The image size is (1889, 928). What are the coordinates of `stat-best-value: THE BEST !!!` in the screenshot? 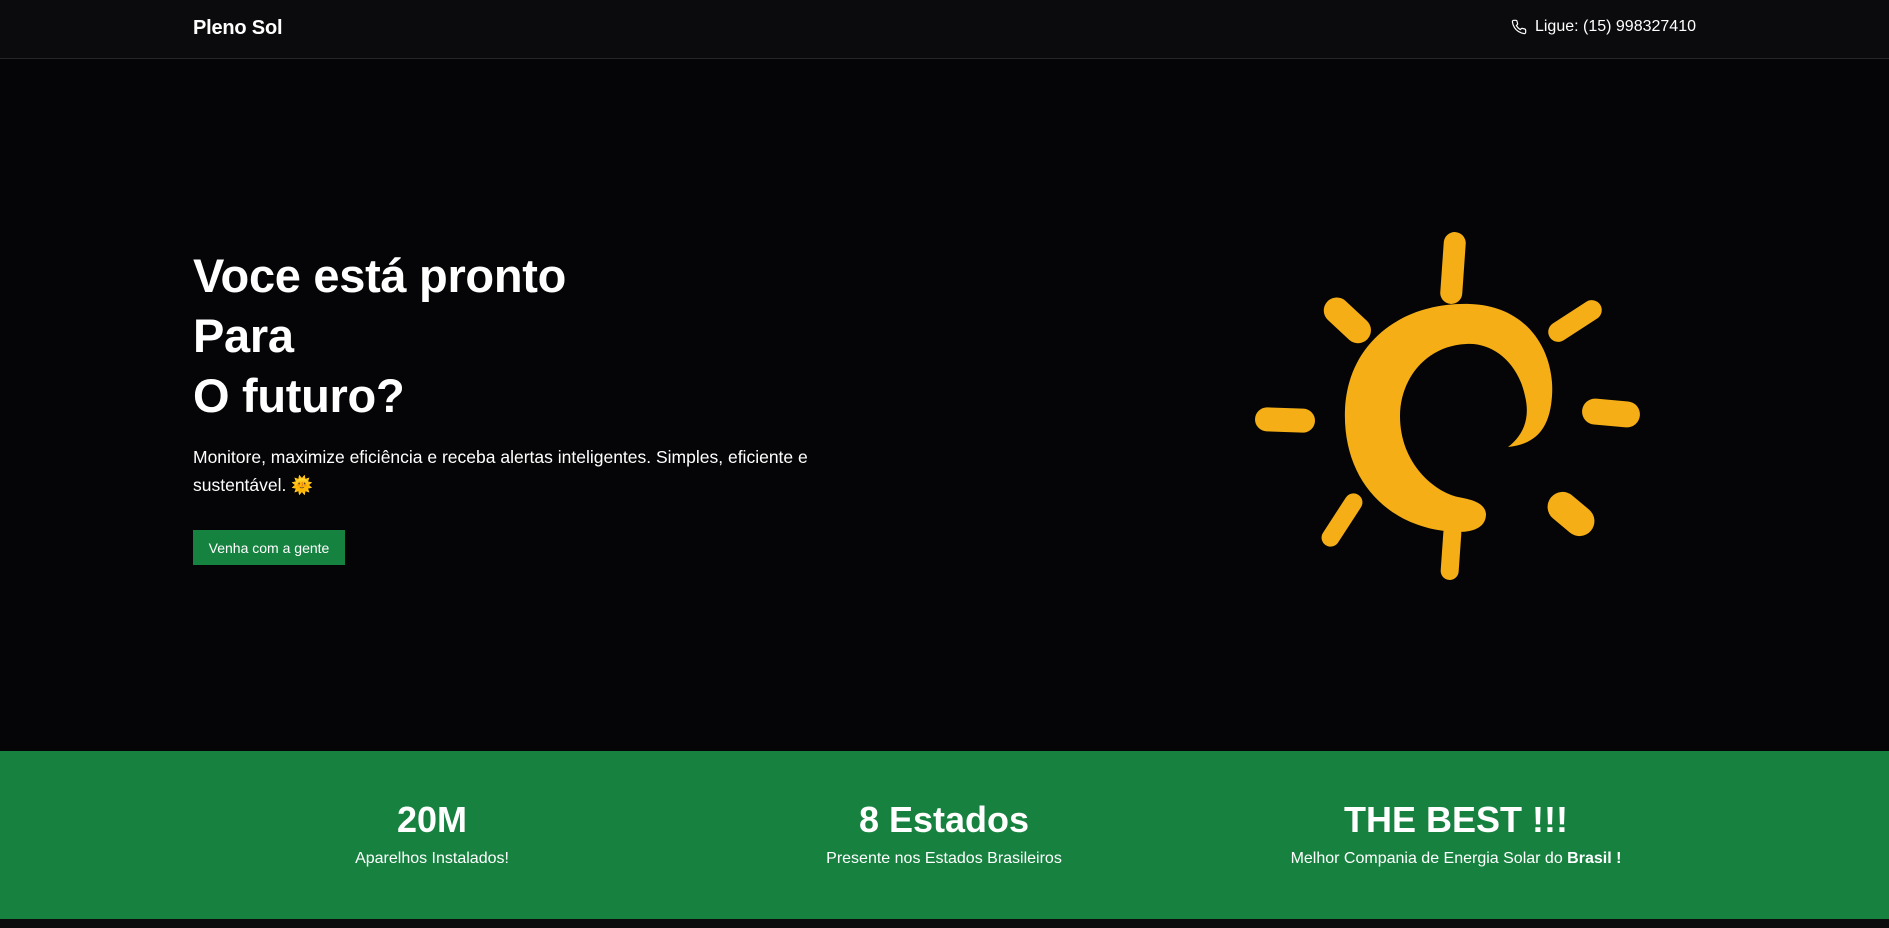 It's located at (1456, 819).